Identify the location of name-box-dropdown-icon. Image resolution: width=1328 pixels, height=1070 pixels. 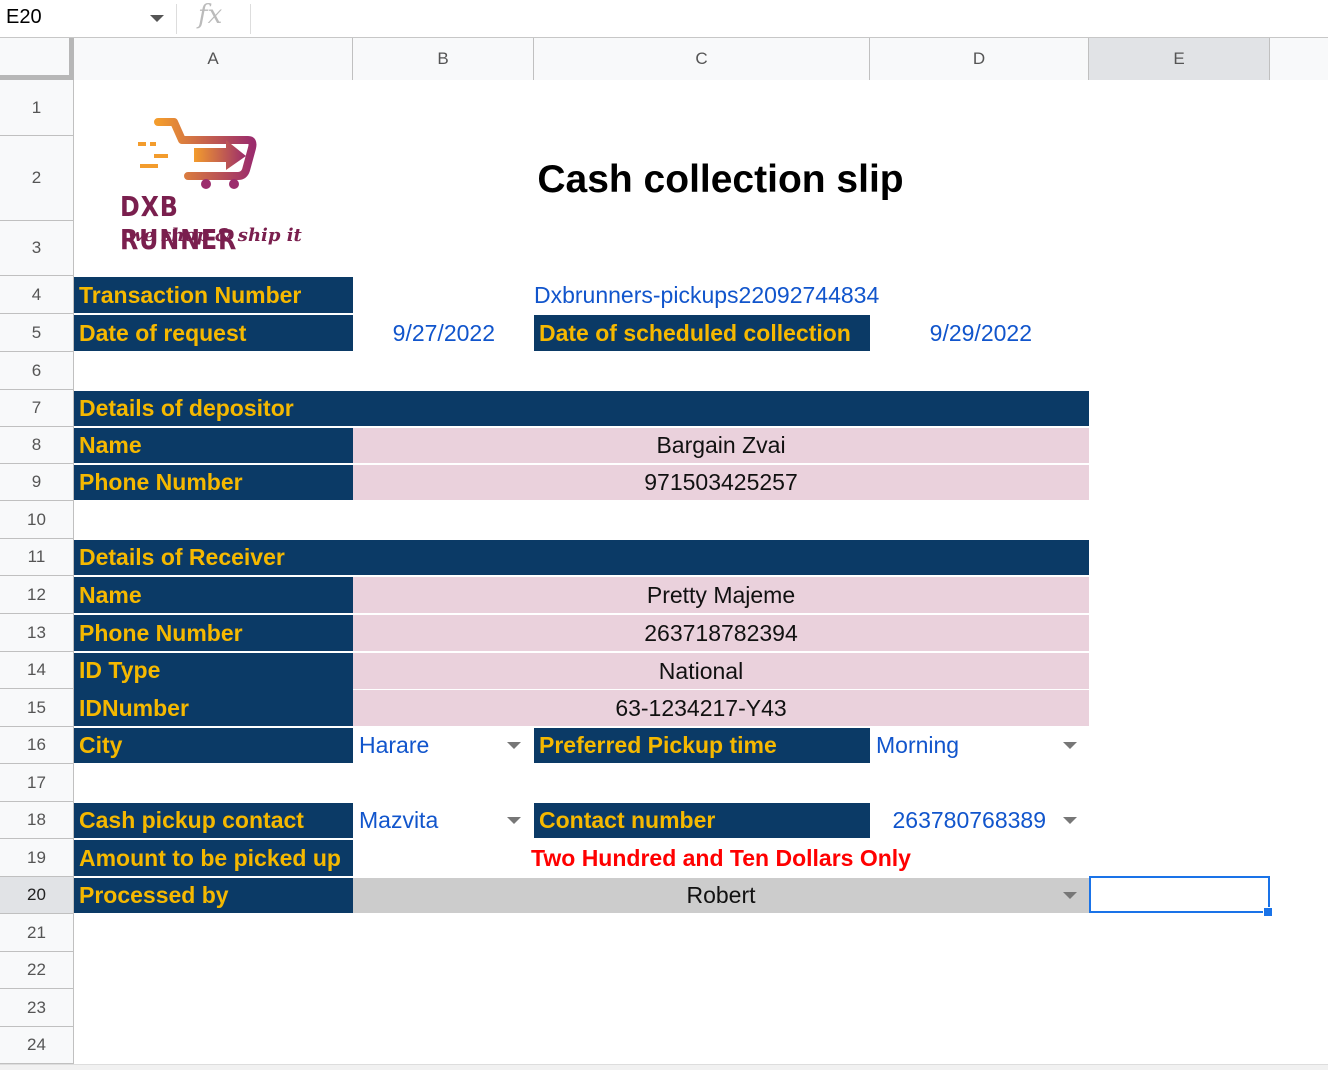
(157, 18).